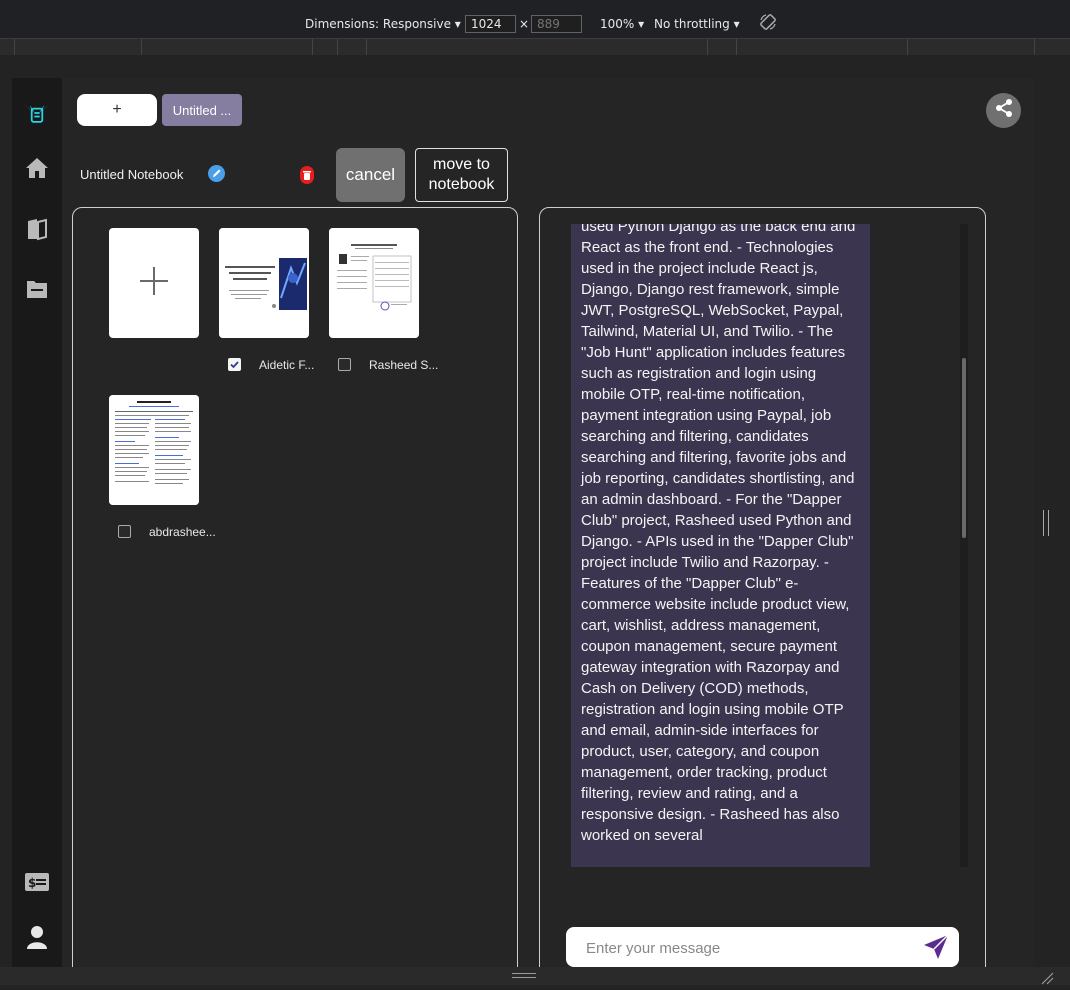 The height and width of the screenshot is (990, 1070). Describe the element at coordinates (370, 175) in the screenshot. I see `cancel-button: cancel` at that location.